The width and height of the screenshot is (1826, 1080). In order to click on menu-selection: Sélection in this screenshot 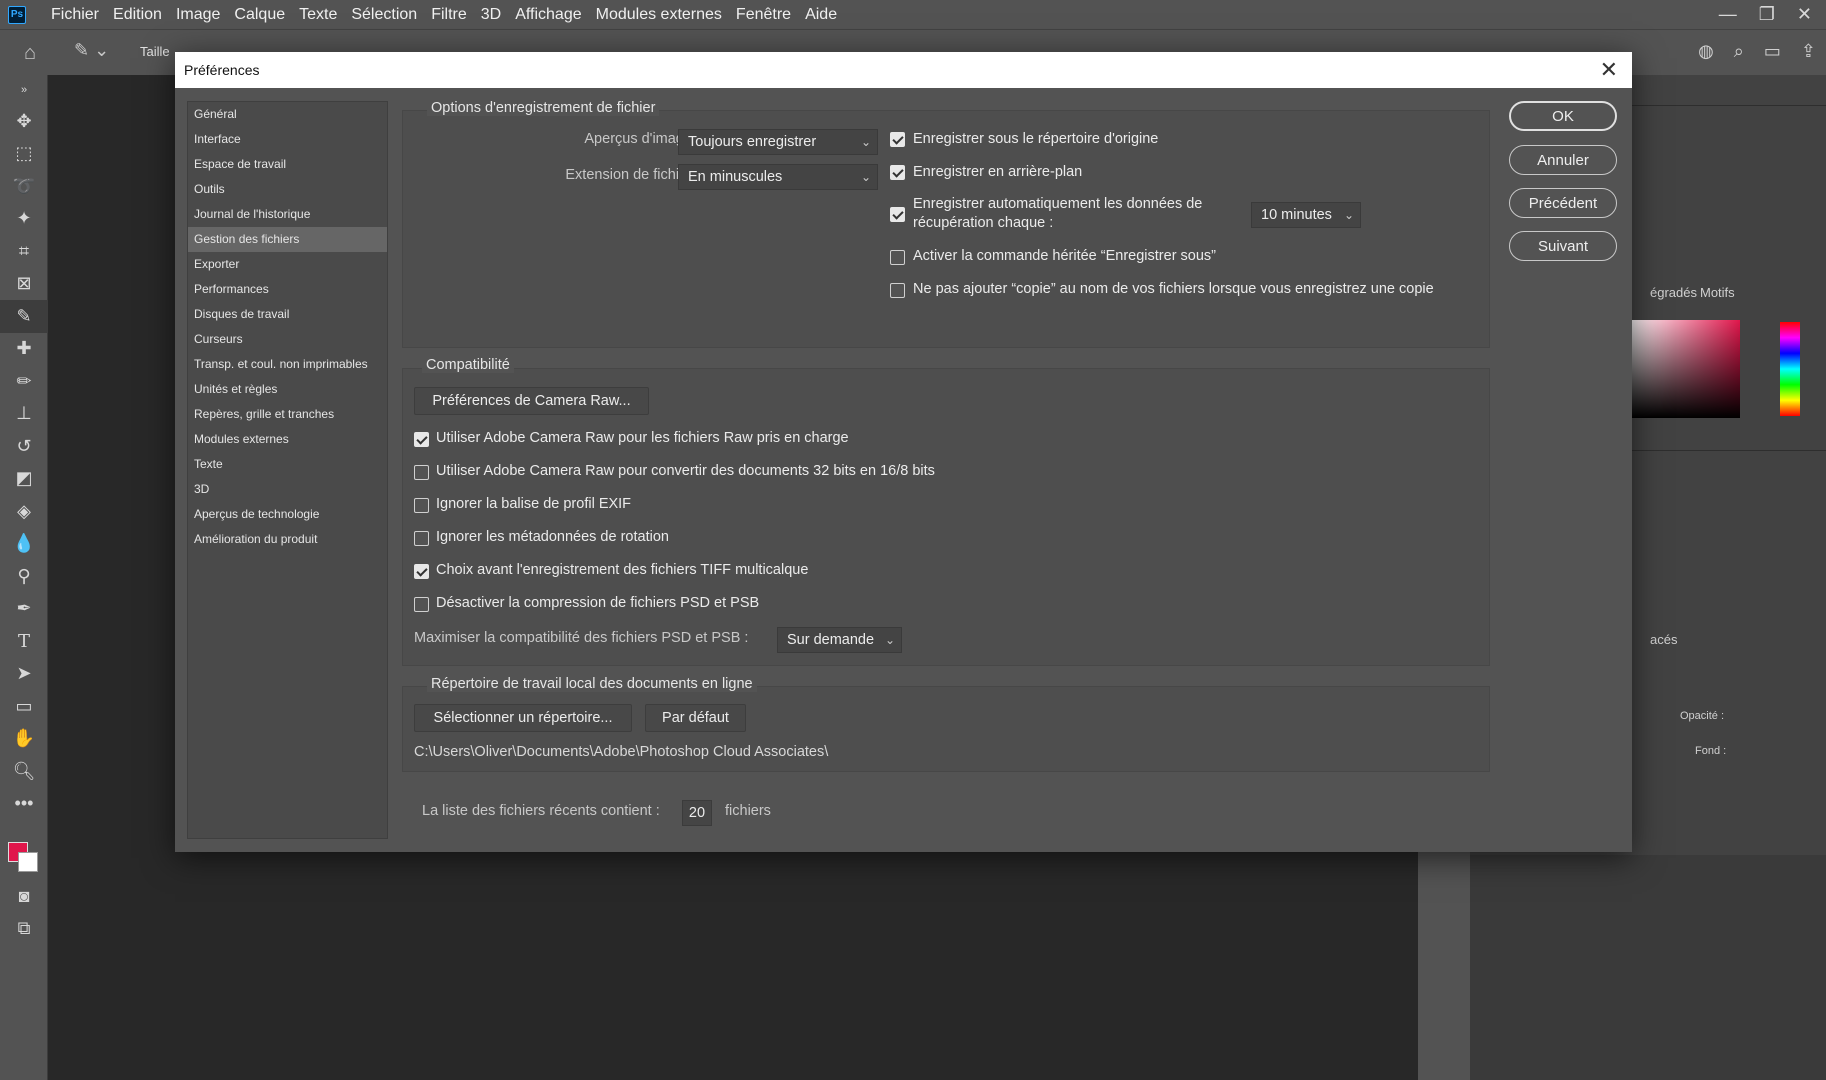, I will do `click(384, 15)`.